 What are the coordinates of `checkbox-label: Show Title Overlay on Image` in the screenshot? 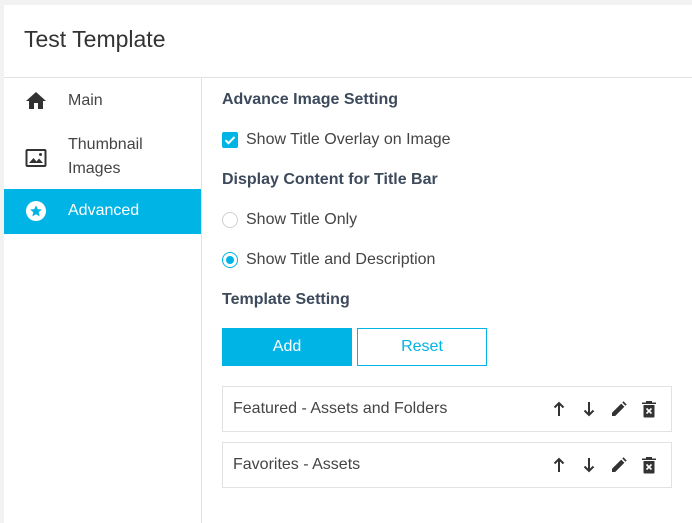 It's located at (348, 139).